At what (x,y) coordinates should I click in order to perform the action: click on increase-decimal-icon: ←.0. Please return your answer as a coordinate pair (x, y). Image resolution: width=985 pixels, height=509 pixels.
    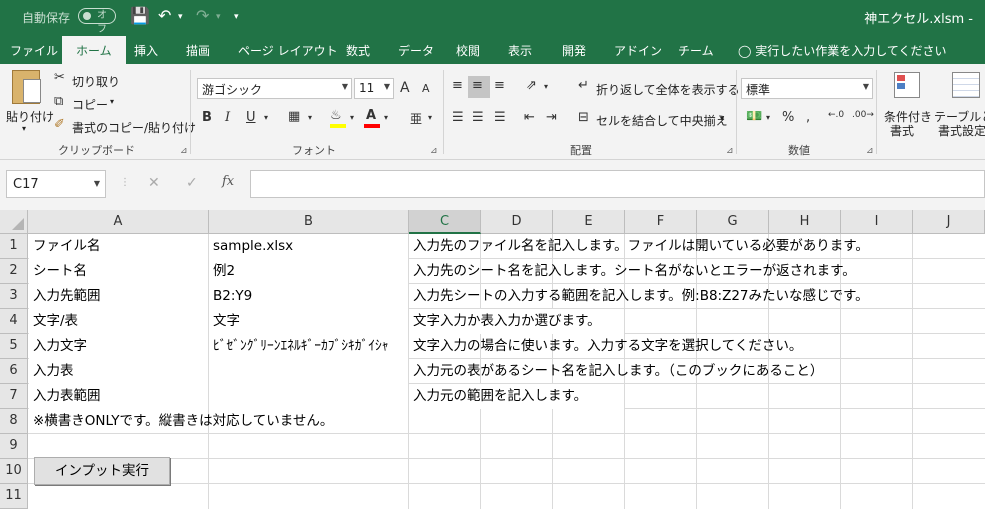
    Looking at the image, I should click on (836, 115).